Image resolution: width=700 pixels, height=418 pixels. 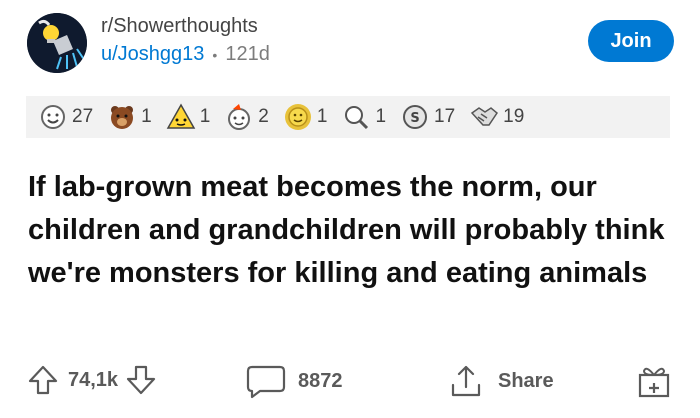 I want to click on downvote-button, so click(x=141, y=380).